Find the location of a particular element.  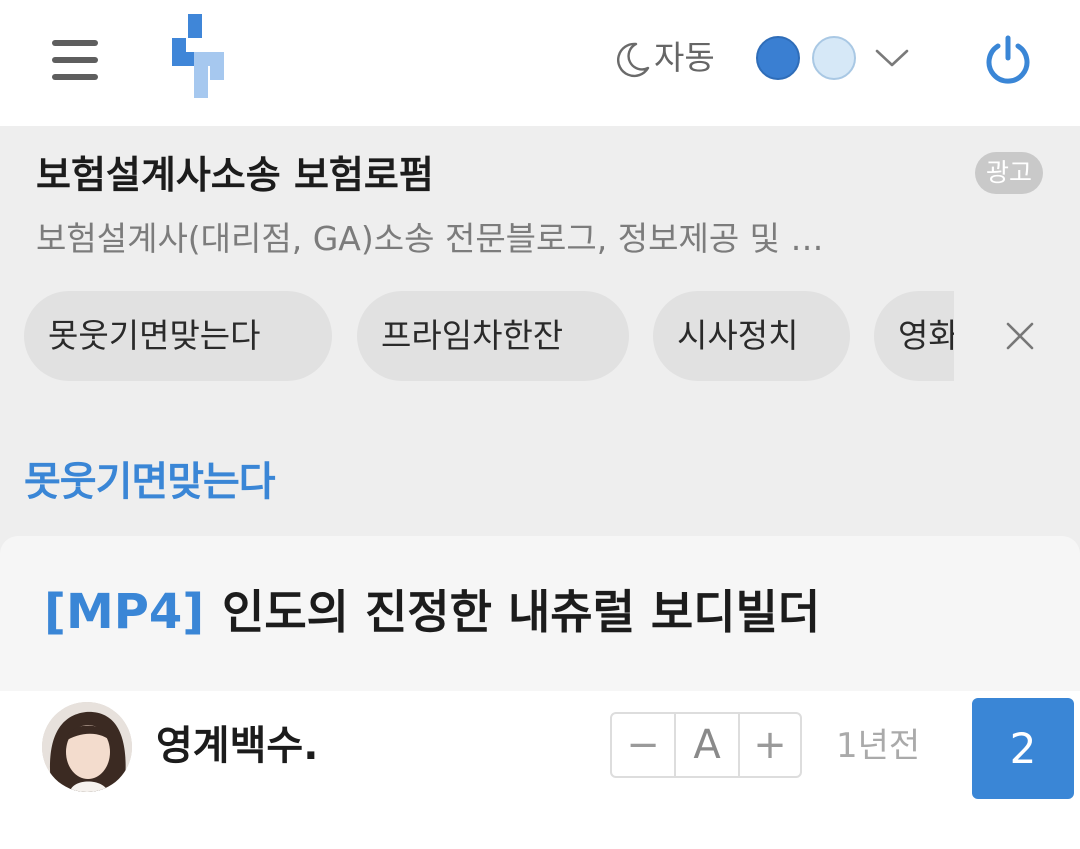

comment-count-button: 2 is located at coordinates (1023, 748).